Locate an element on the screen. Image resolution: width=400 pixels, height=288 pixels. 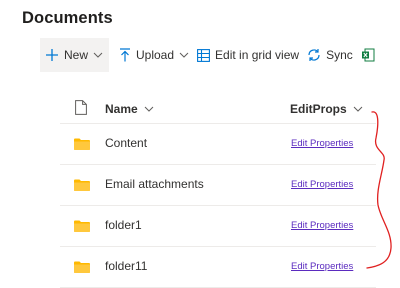
export-to-excel-button is located at coordinates (370, 55).